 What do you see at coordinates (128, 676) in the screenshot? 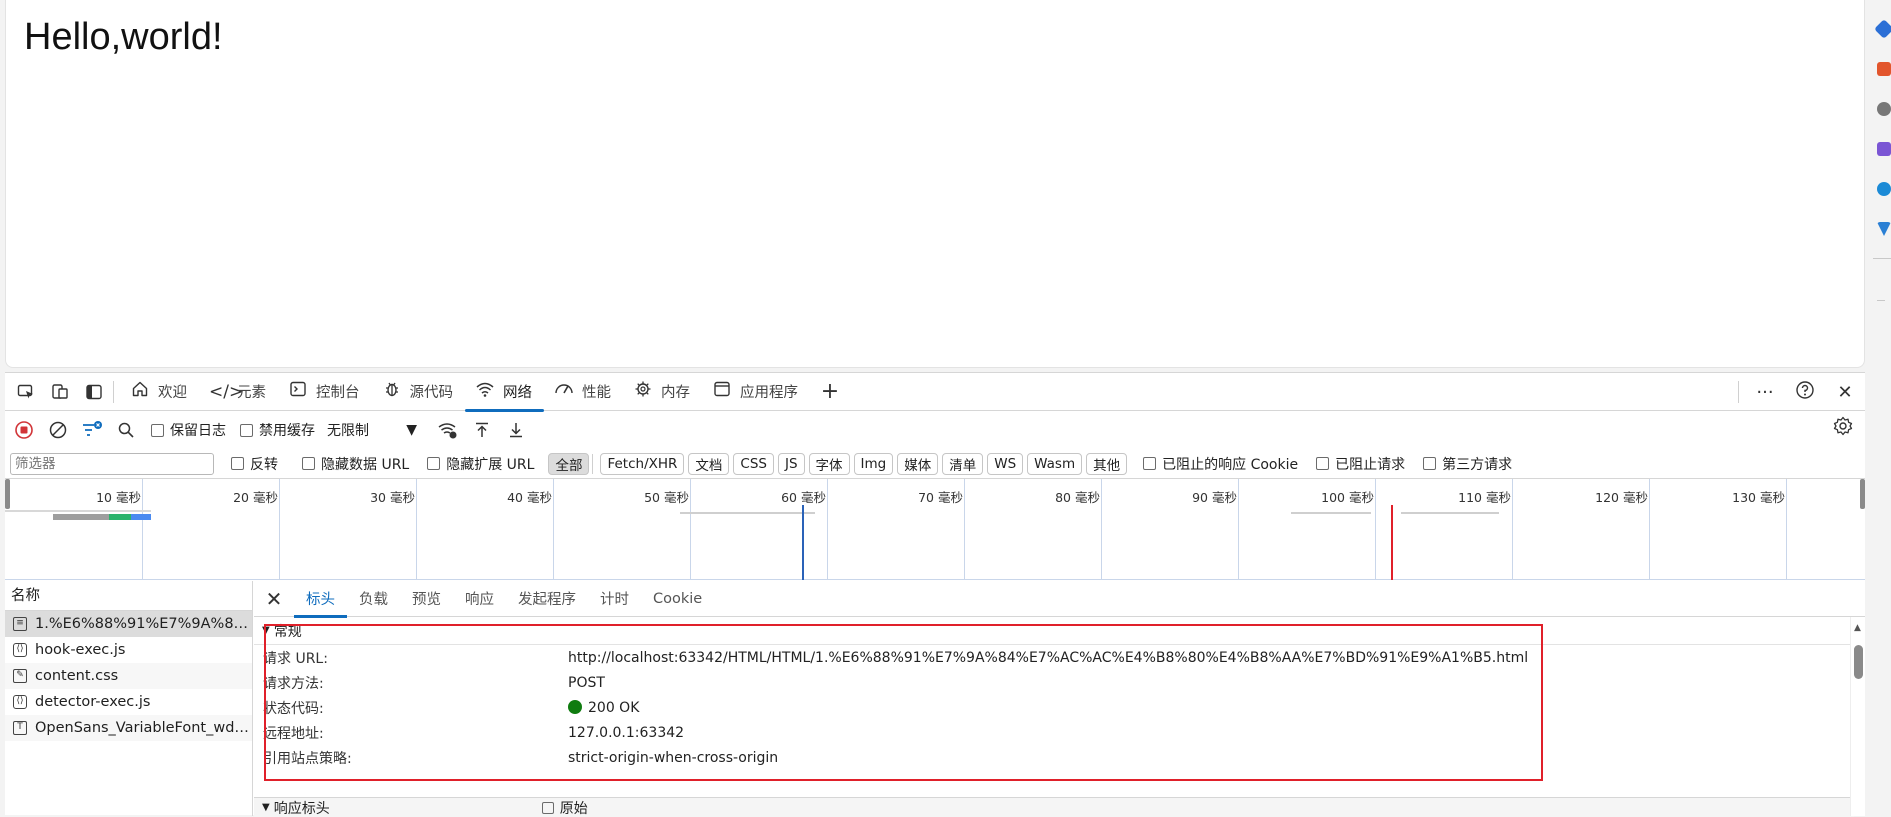
I see `request-row: ✎ content.css` at bounding box center [128, 676].